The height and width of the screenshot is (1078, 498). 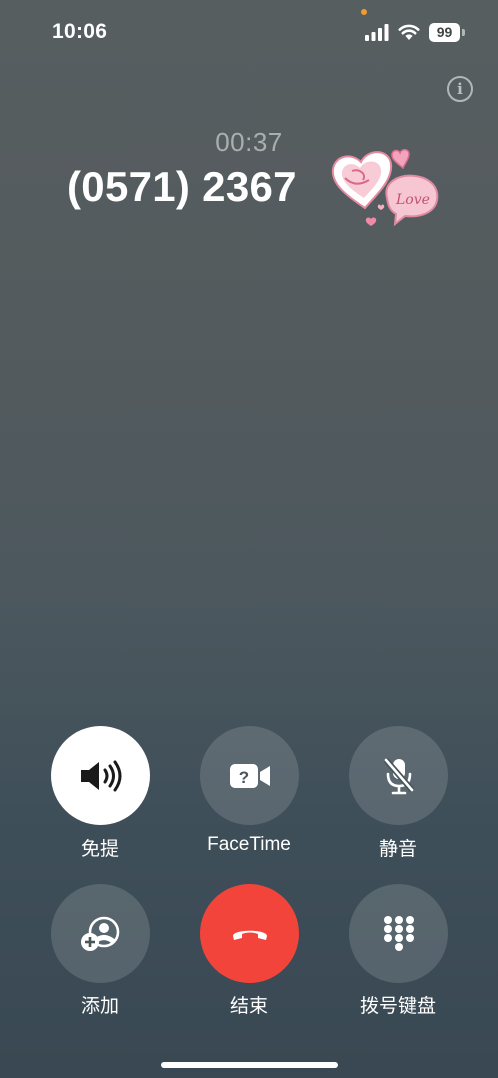 What do you see at coordinates (397, 849) in the screenshot?
I see `mute-label: 静音` at bounding box center [397, 849].